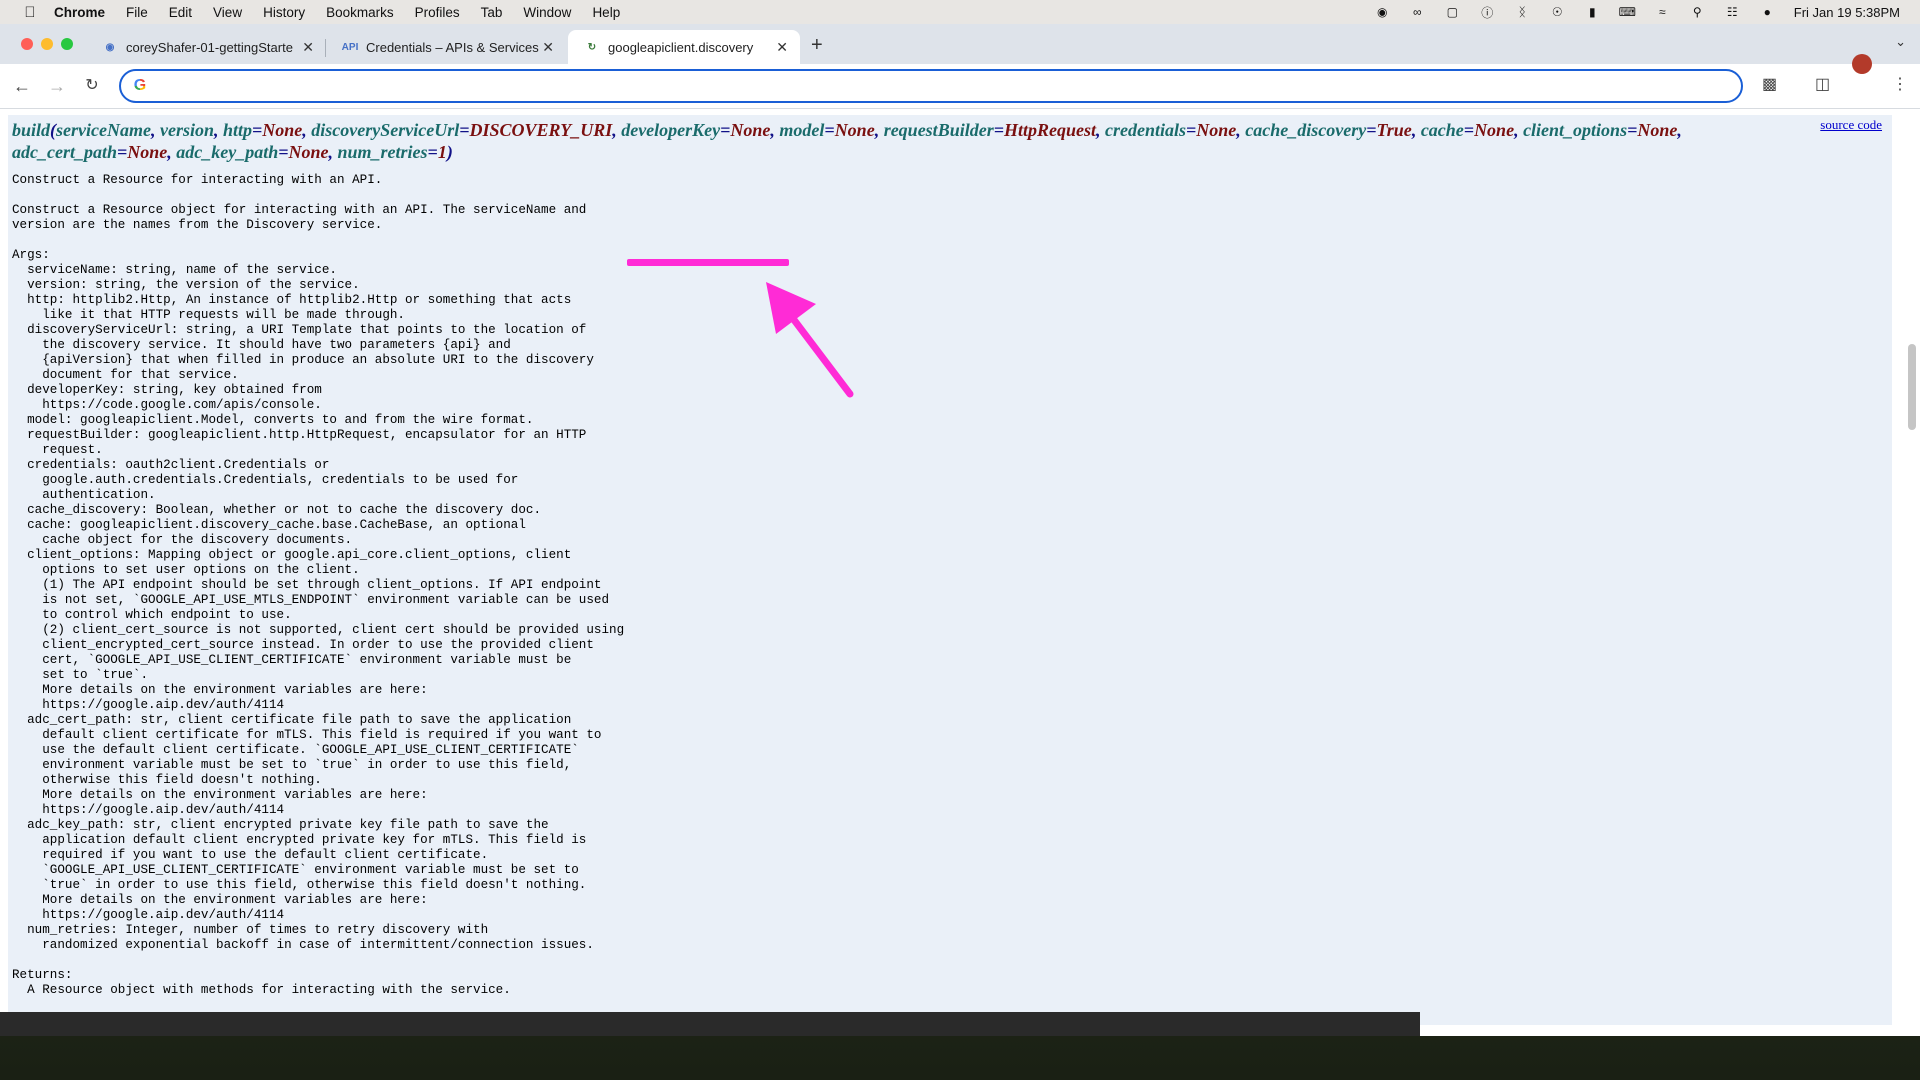 The image size is (1920, 1080). I want to click on tab-discovery-active: ↻ googleapiclient.discovery ✕, so click(684, 47).